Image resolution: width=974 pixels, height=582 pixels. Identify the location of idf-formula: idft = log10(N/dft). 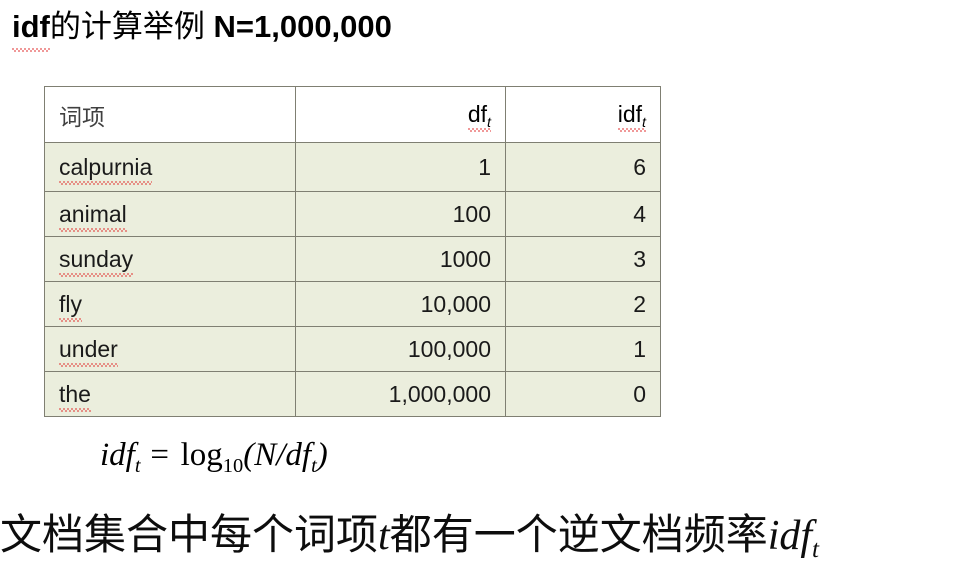
(214, 457).